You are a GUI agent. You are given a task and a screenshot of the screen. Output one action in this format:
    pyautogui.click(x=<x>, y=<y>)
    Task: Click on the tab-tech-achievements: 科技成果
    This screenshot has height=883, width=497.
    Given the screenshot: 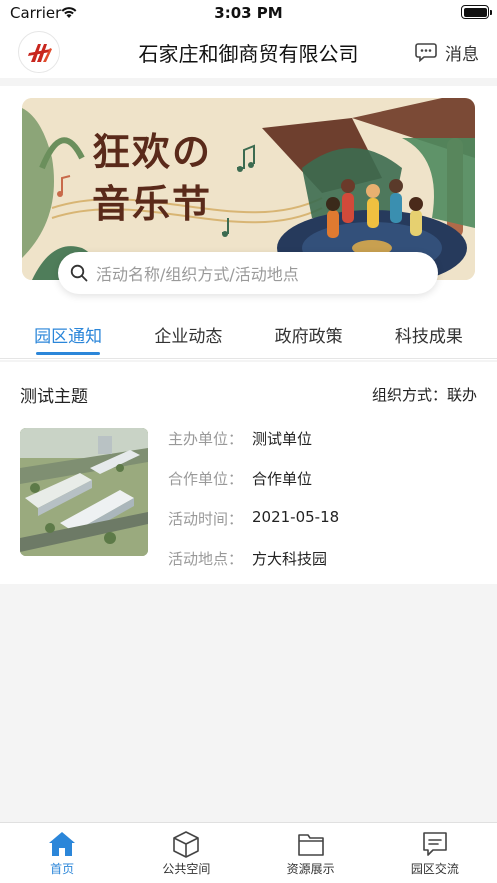 What is the action you would take?
    pyautogui.click(x=429, y=334)
    